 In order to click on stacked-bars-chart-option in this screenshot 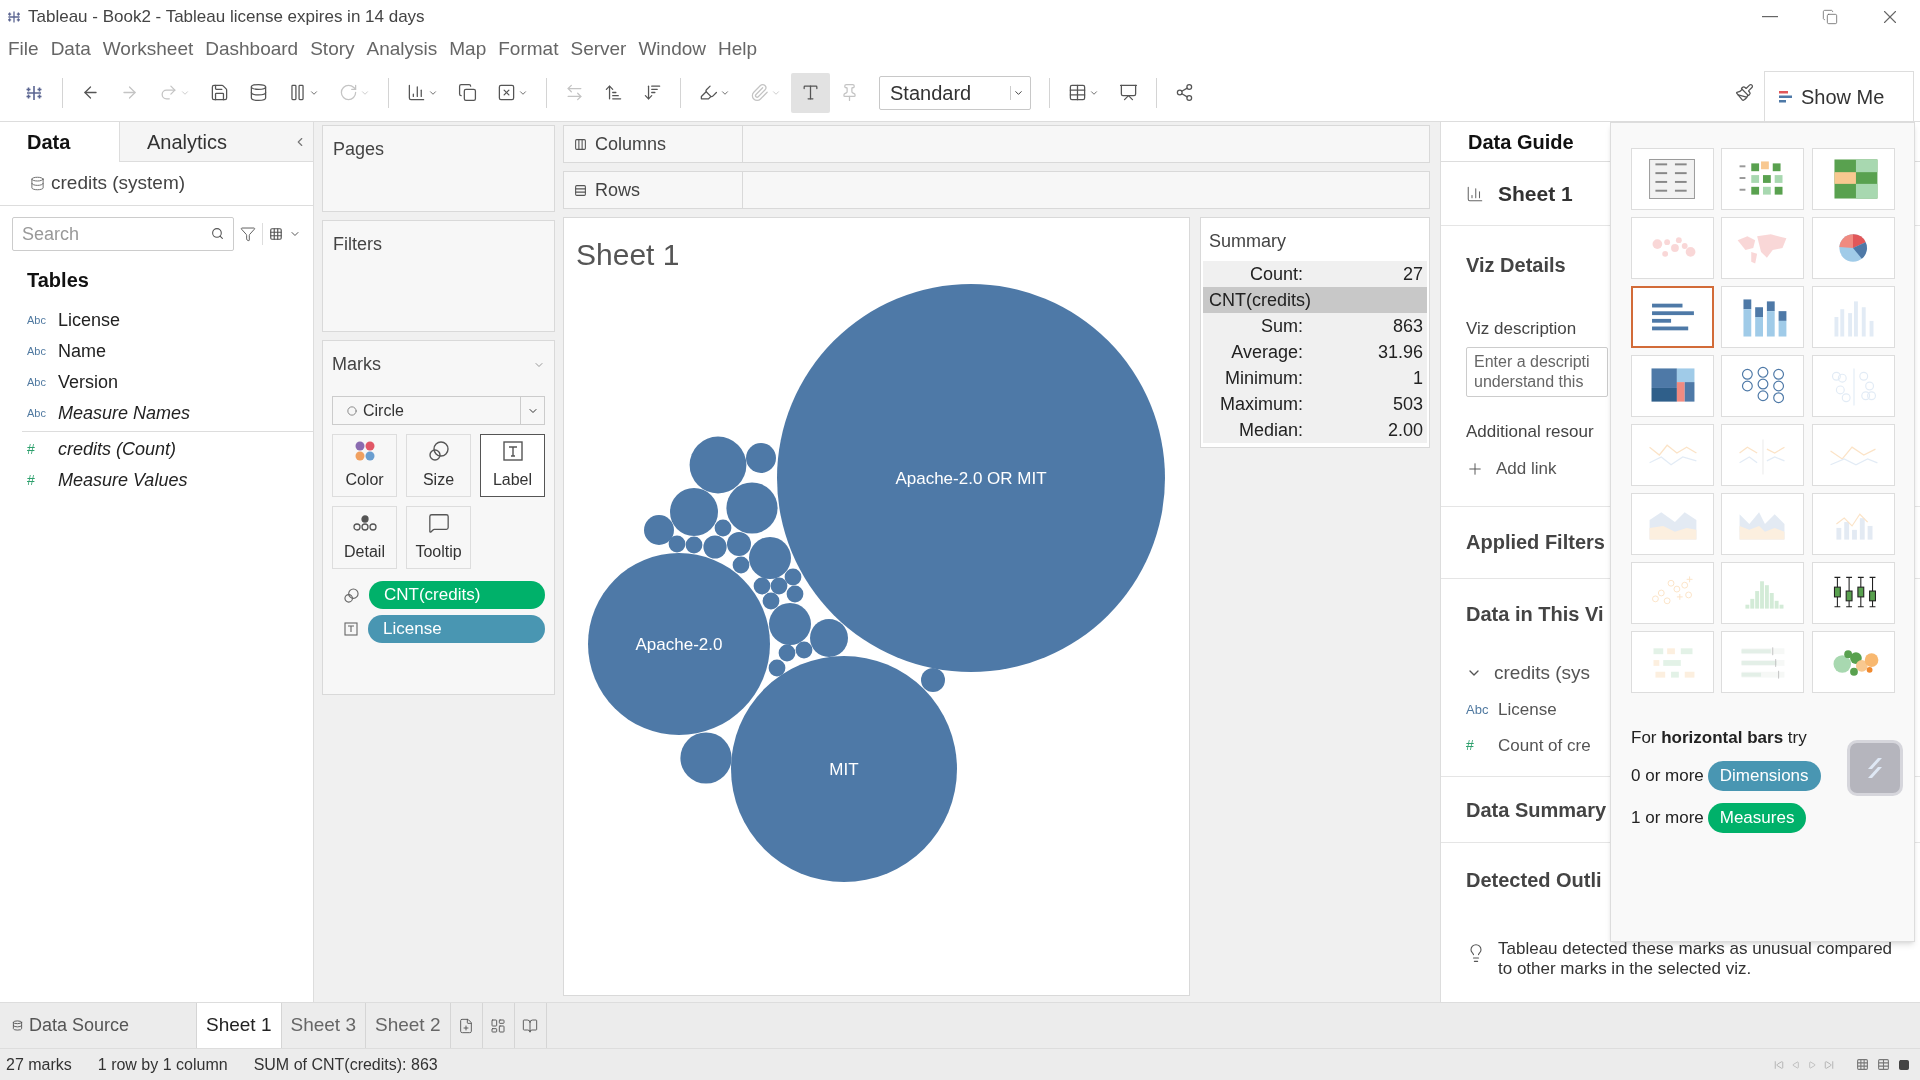, I will do `click(1763, 317)`.